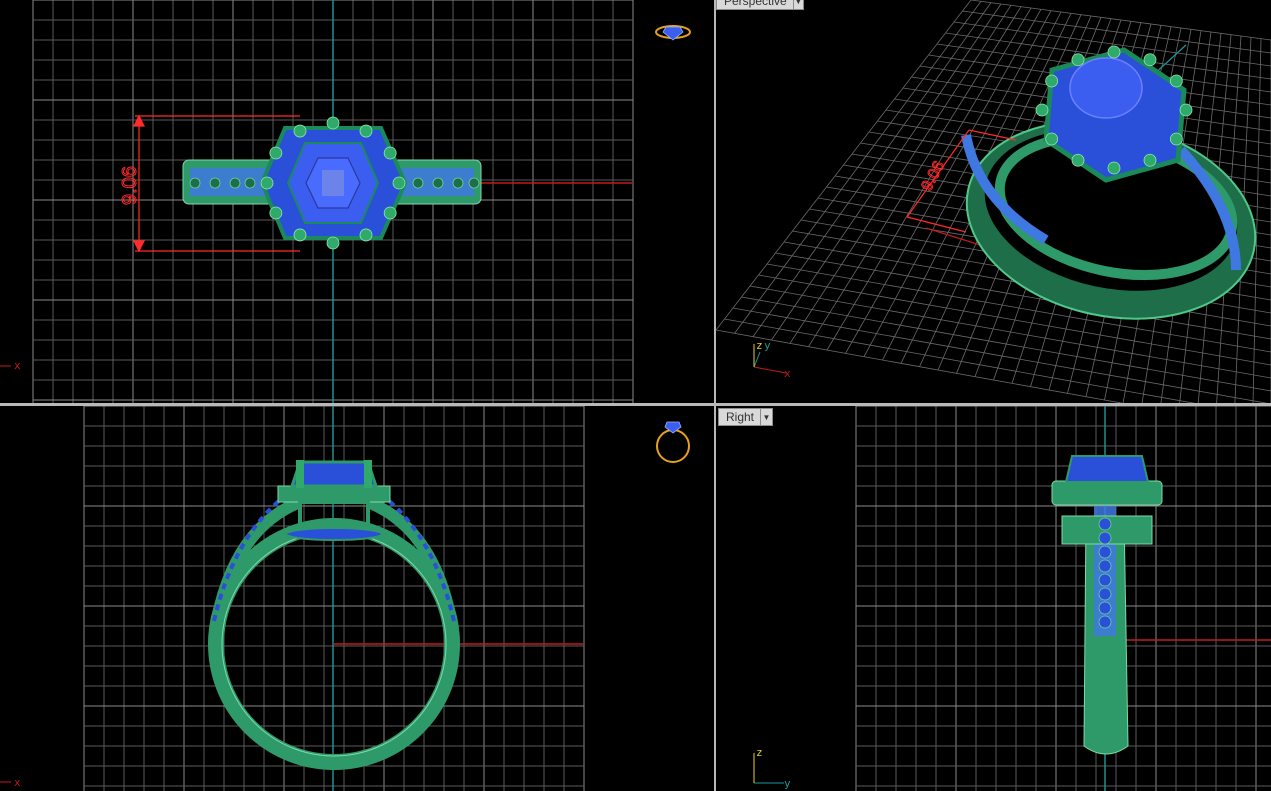  I want to click on right-axis-widget: z y, so click(772, 768).